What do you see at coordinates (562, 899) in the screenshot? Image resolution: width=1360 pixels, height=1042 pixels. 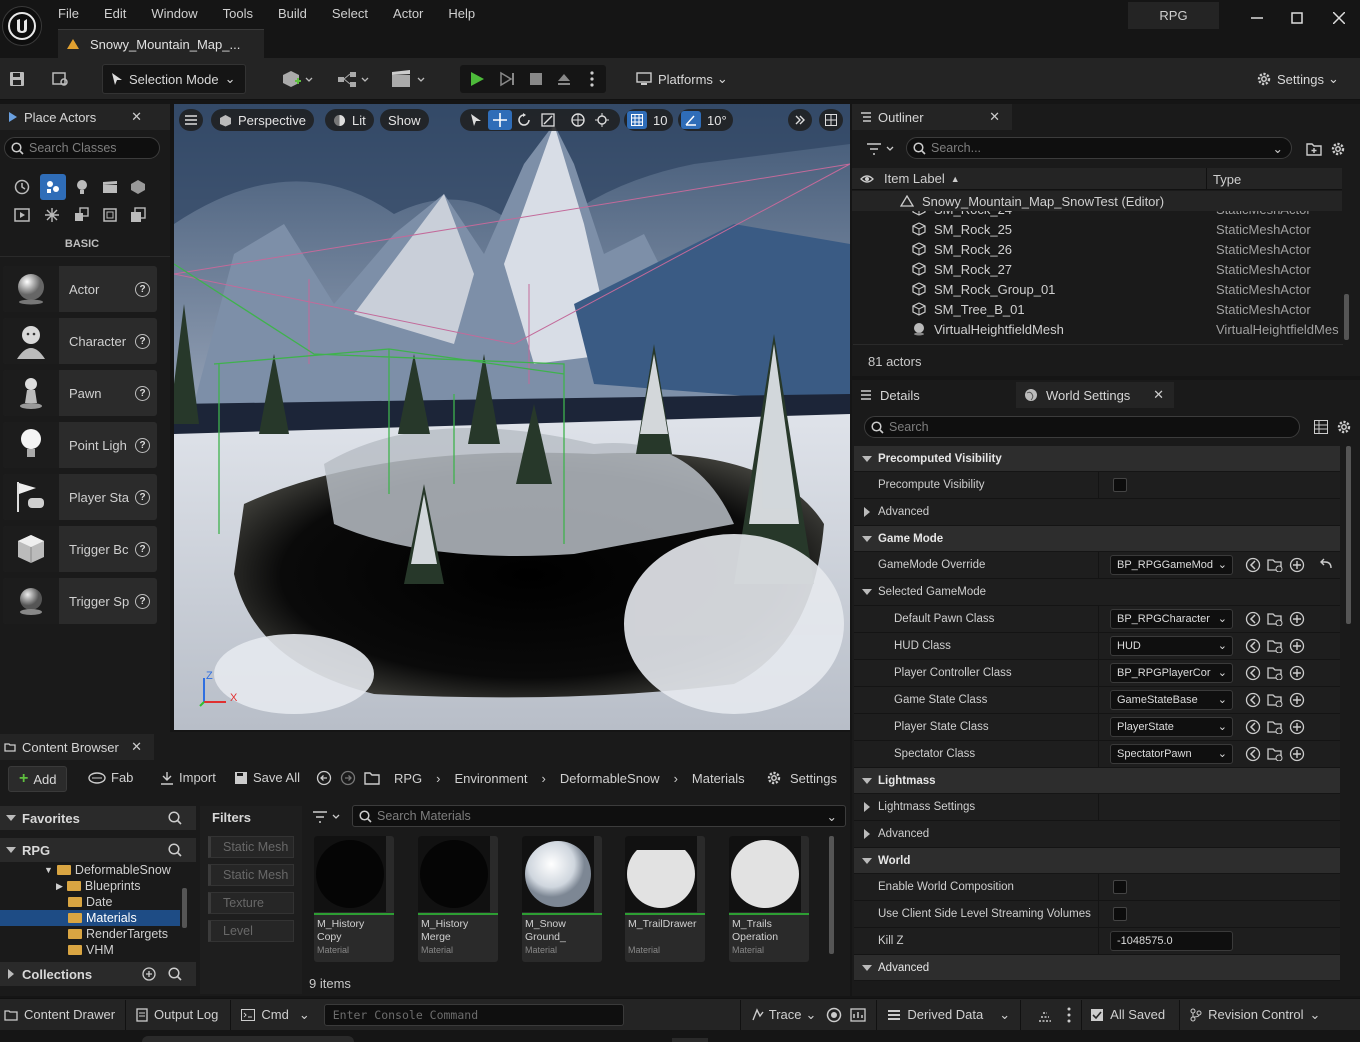 I see `asset-tile: M_Snow Ground_ Material` at bounding box center [562, 899].